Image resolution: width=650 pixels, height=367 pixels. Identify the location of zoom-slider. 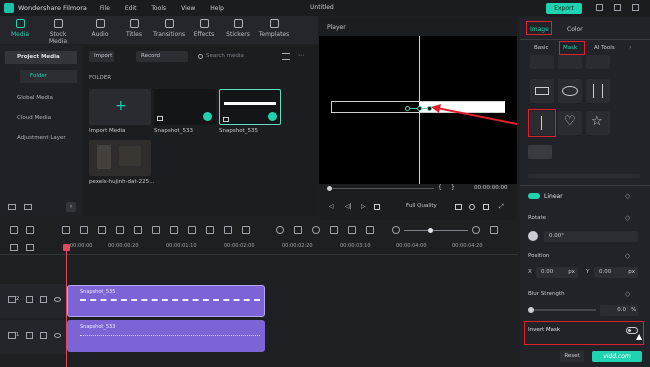
(436, 230).